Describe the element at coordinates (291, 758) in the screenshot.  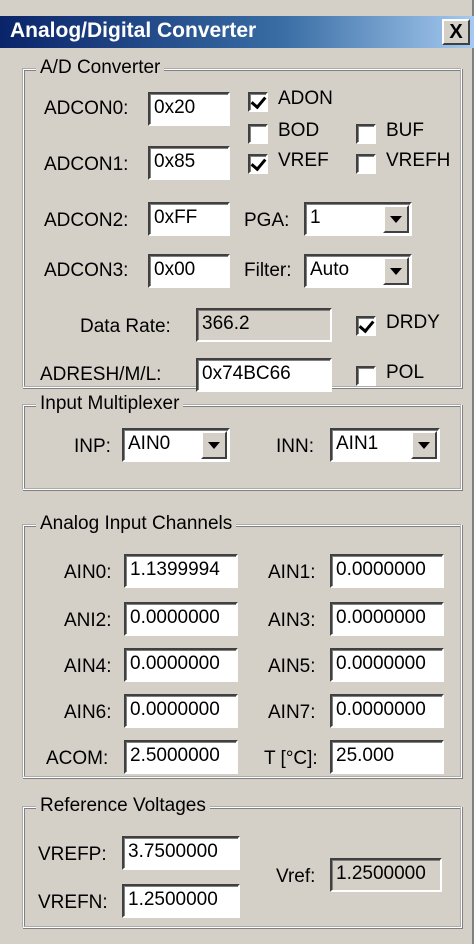
I see `temperature-label: T [°C]:` at that location.